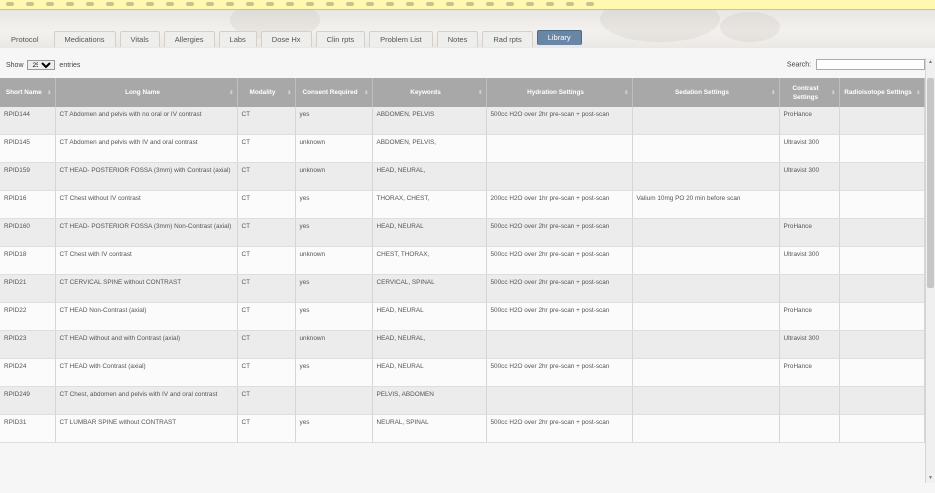  Describe the element at coordinates (28, 148) in the screenshot. I see `cell-short-name: RPID145` at that location.